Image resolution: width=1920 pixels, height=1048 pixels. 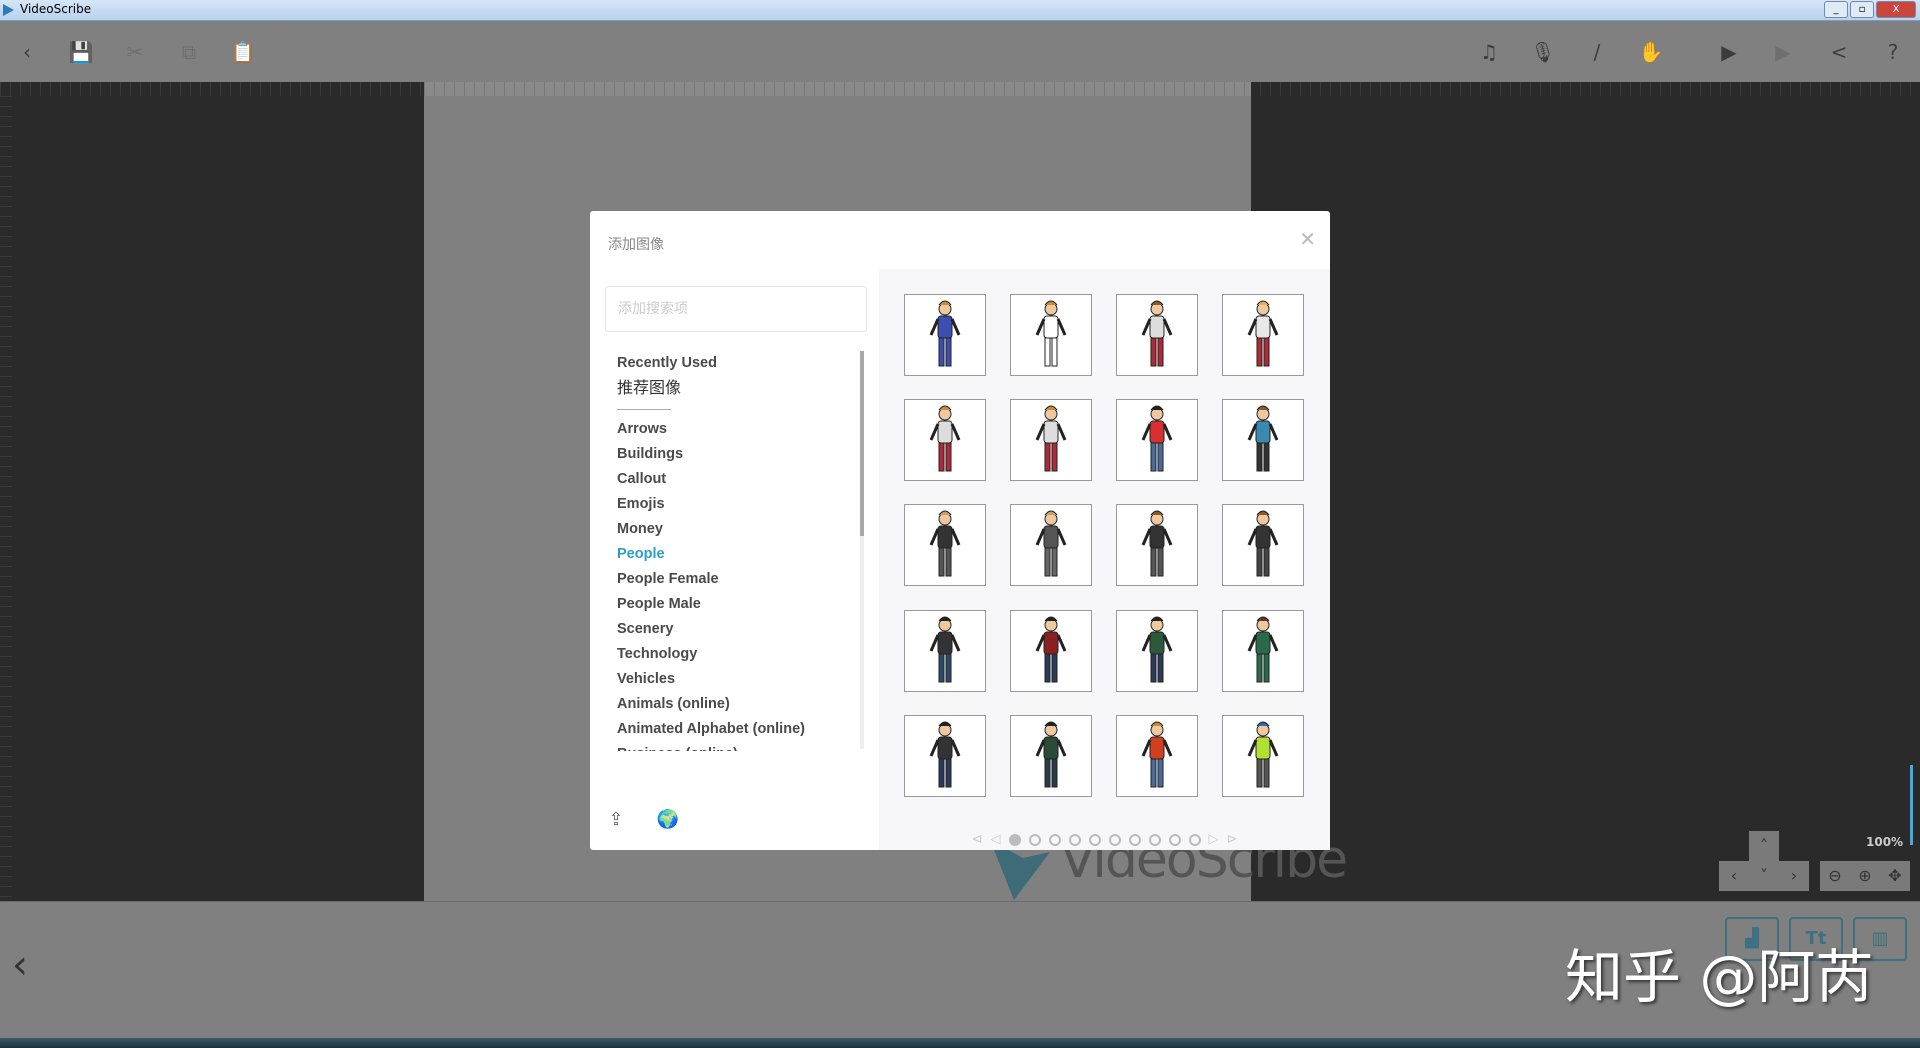 What do you see at coordinates (1729, 52) in the screenshot?
I see `play-from-icon: ▶` at bounding box center [1729, 52].